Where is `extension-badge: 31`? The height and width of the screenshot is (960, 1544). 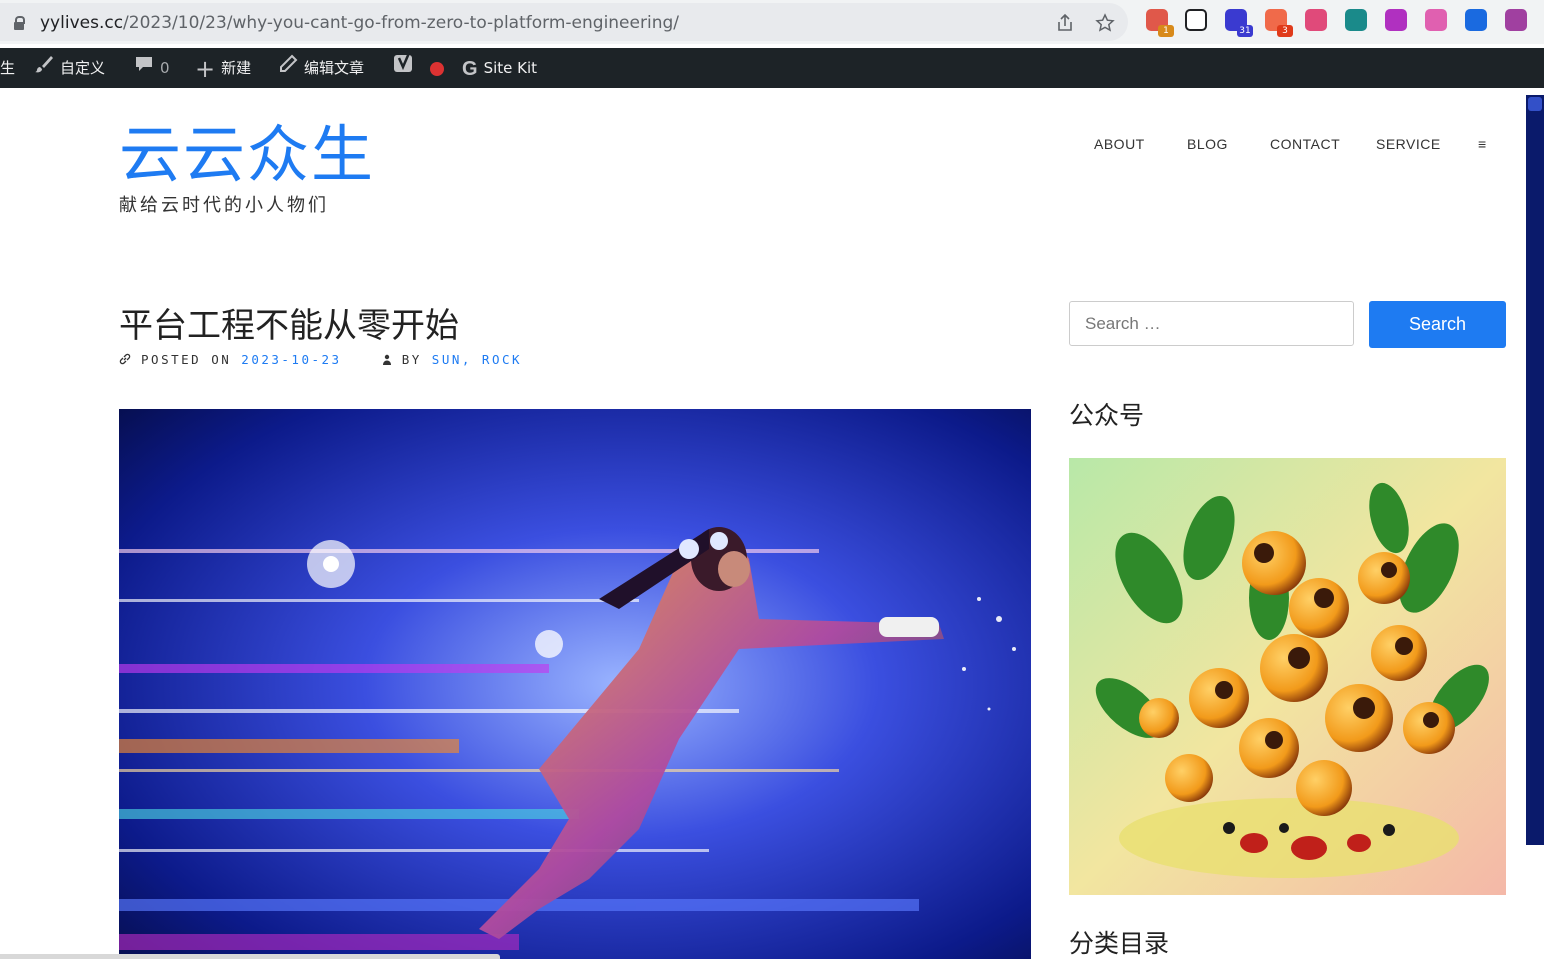
extension-badge: 31 is located at coordinates (1245, 31).